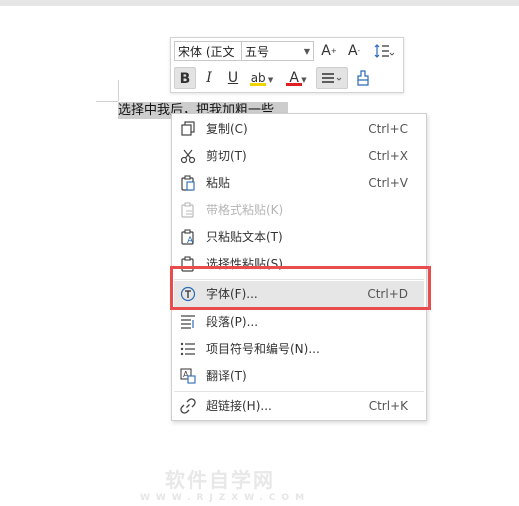 The image size is (519, 506). What do you see at coordinates (299, 129) in the screenshot?
I see `menu-item-copy: 复制(C) Ctrl+C` at bounding box center [299, 129].